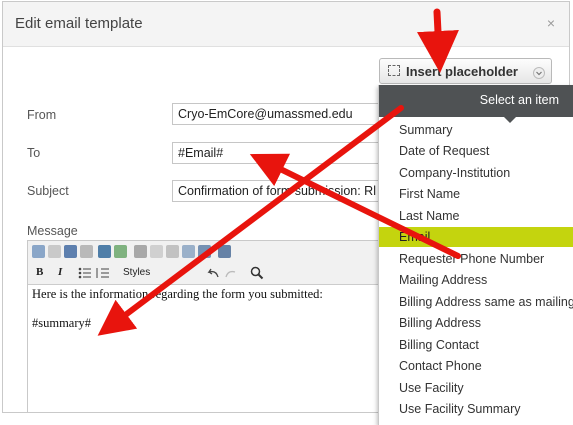  I want to click on dropdown-item-mailing-address: Mailing Address, so click(476, 280).